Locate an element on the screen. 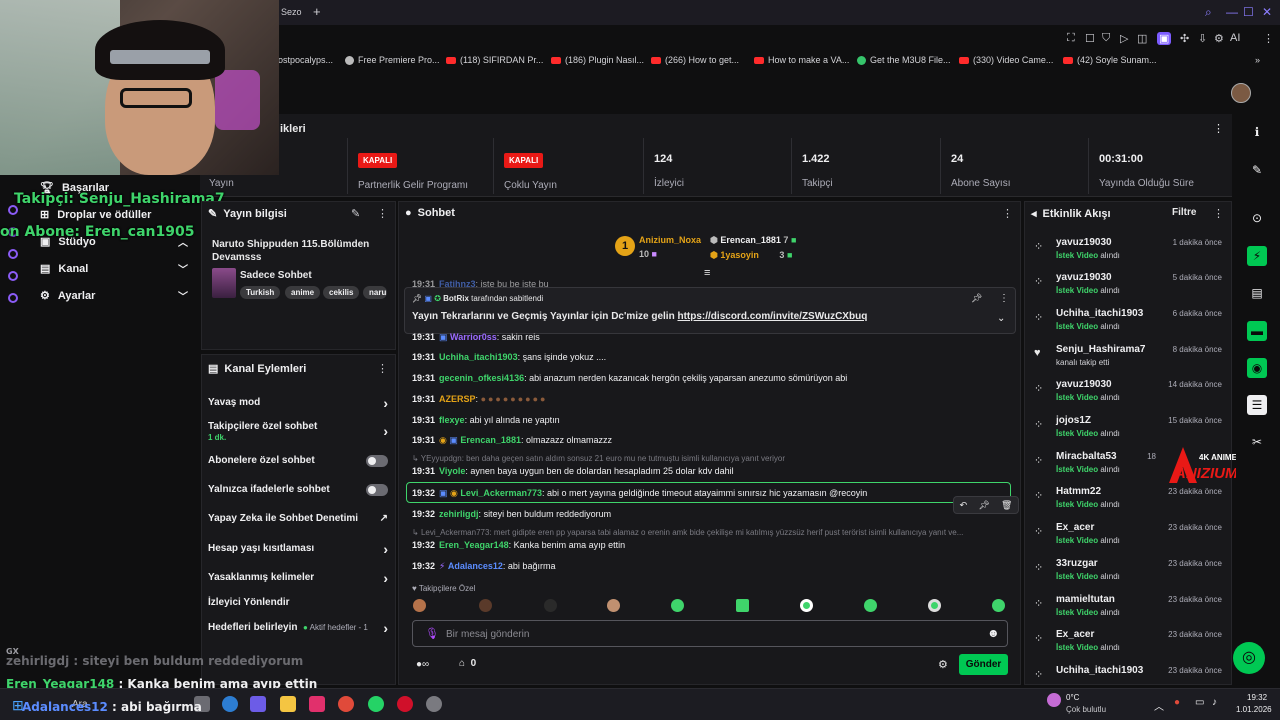 Image resolution: width=1280 pixels, height=720 pixels. unpin-icon: 📌︎ is located at coordinates (976, 298).